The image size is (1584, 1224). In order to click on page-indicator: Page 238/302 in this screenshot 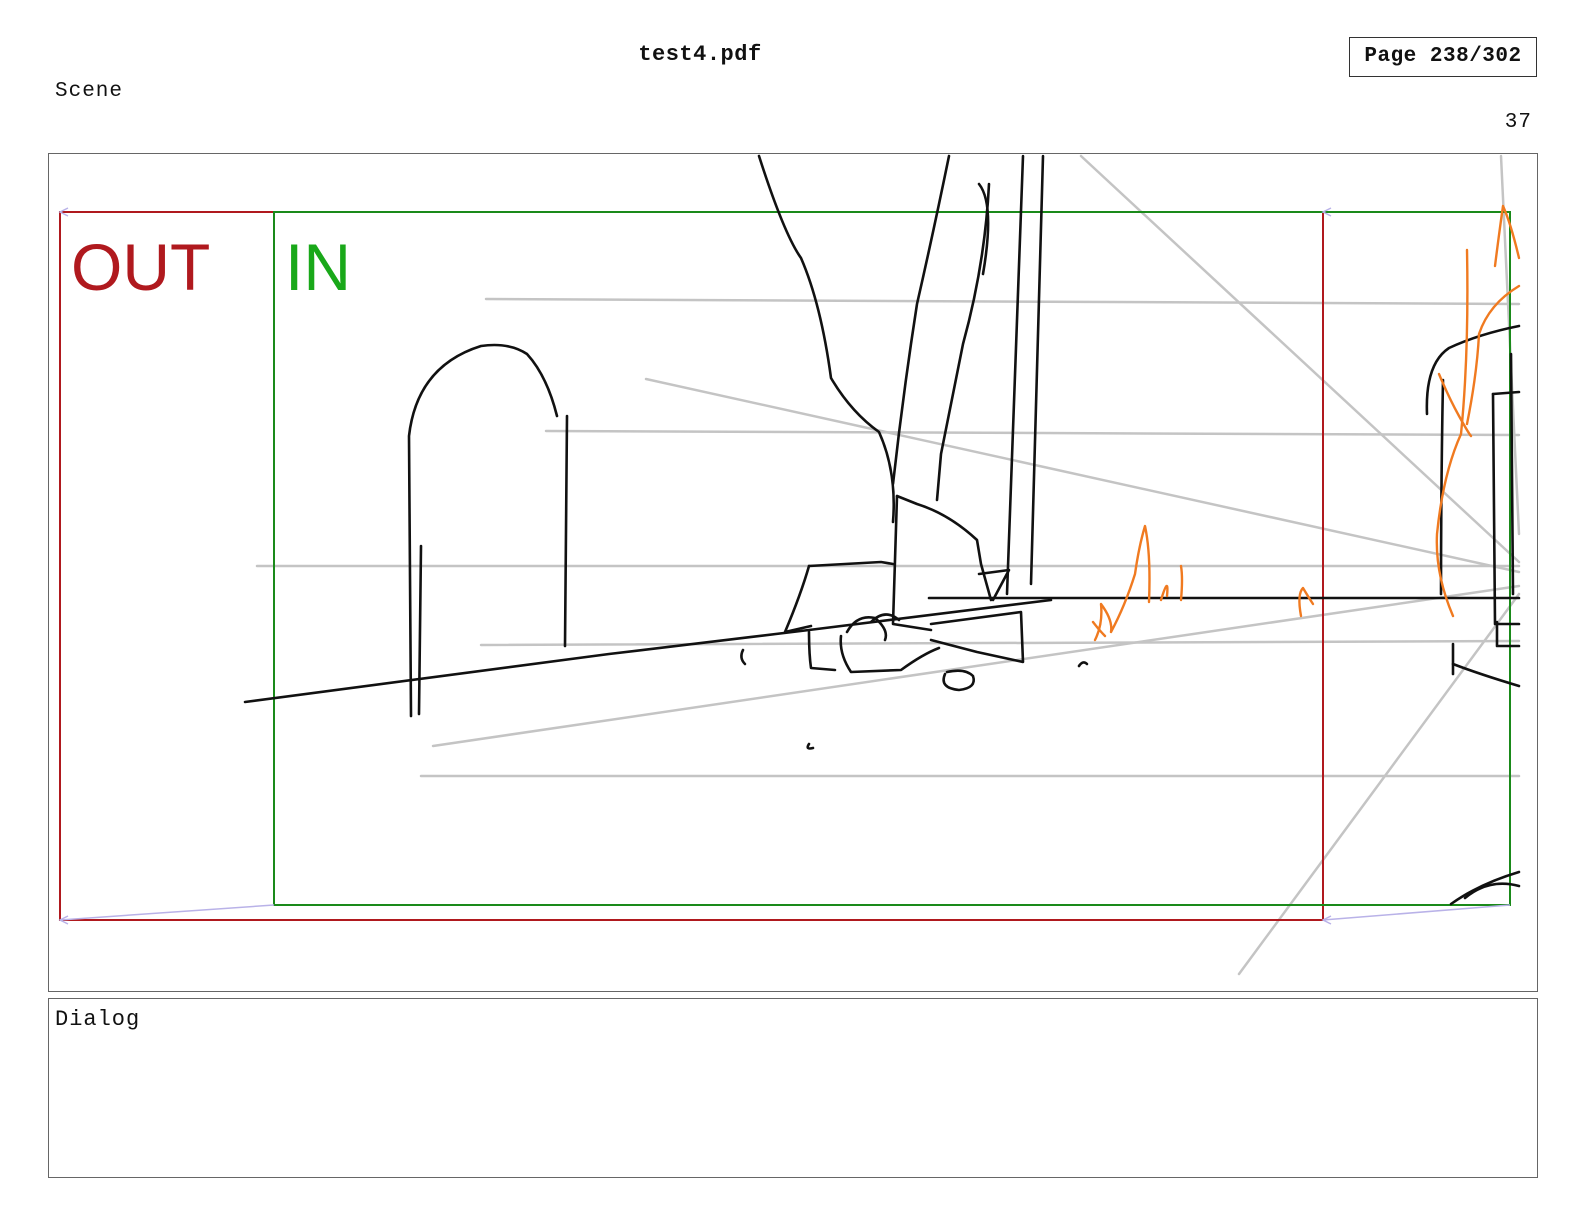, I will do `click(1443, 57)`.